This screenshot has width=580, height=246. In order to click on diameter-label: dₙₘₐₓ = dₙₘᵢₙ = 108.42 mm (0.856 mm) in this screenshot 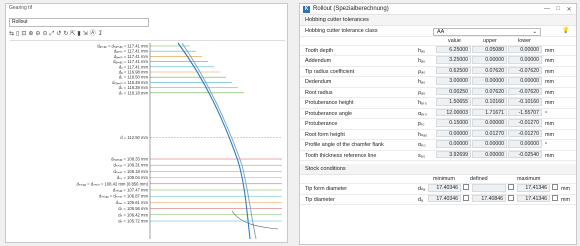, I will do `click(112, 183)`.